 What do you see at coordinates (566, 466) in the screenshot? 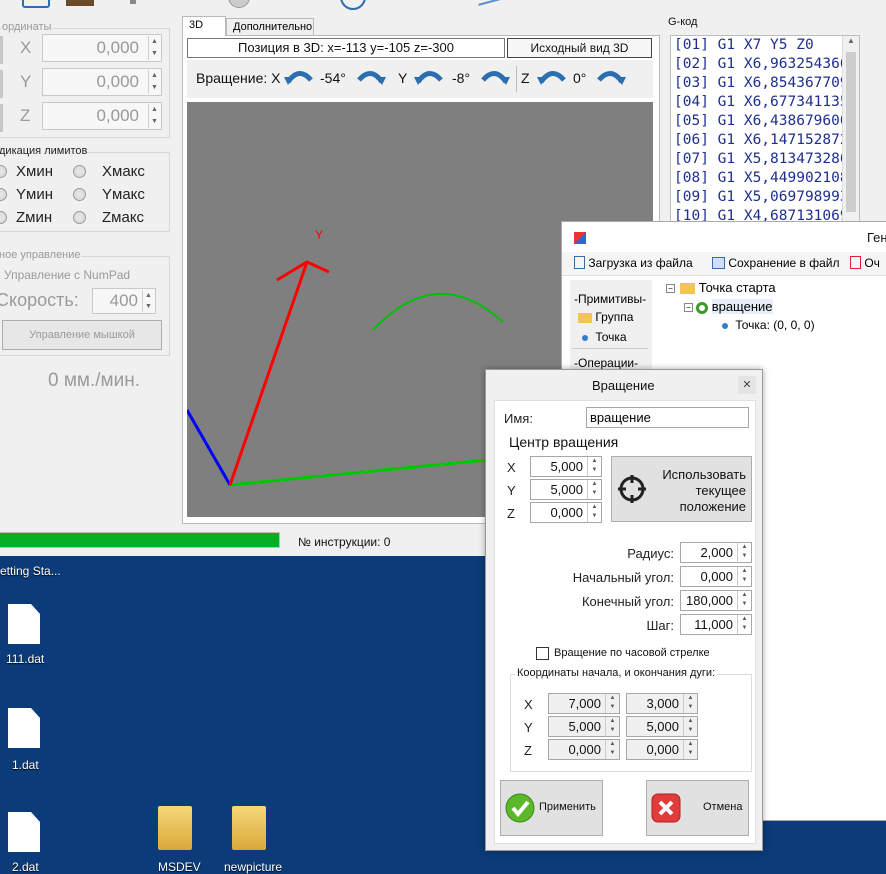
I see `center-x-field: 5,000 ▲ ▼` at bounding box center [566, 466].